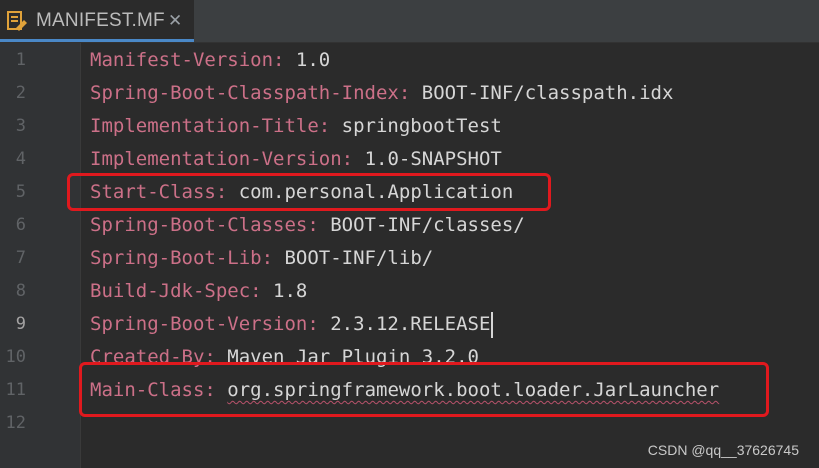 This screenshot has width=819, height=468. I want to click on manifest-value: springbootTest, so click(421, 126).